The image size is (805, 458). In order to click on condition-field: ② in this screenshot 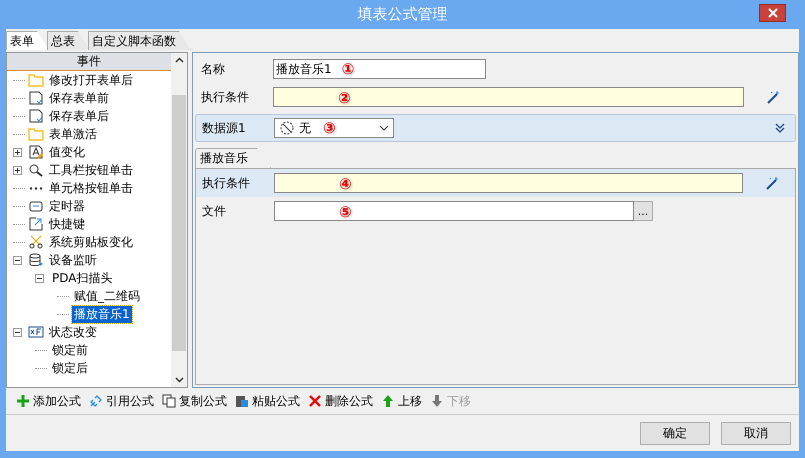, I will do `click(508, 97)`.